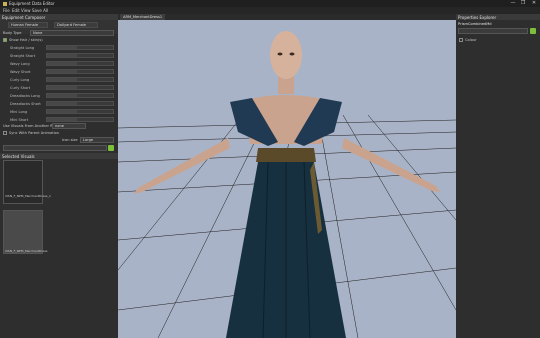  Describe the element at coordinates (270, 3) in the screenshot. I see `title-bar: Equipment Data Editor — ❐ ✕` at that location.